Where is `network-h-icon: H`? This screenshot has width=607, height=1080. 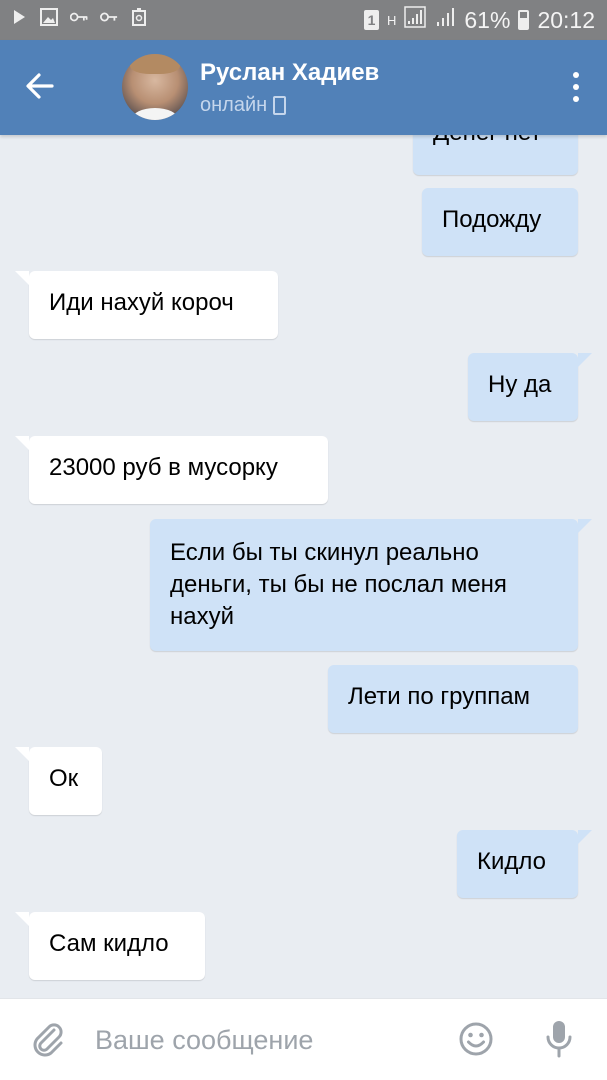 network-h-icon: H is located at coordinates (392, 20).